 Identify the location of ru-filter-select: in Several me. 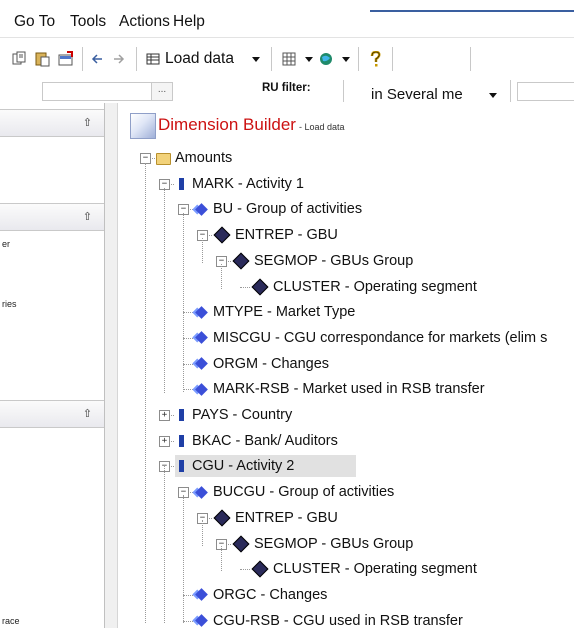
(427, 91).